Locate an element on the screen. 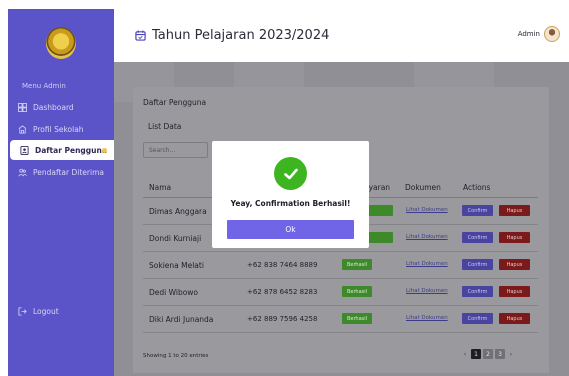 This screenshot has height=376, width=569. dashboard-icon is located at coordinates (22, 107).